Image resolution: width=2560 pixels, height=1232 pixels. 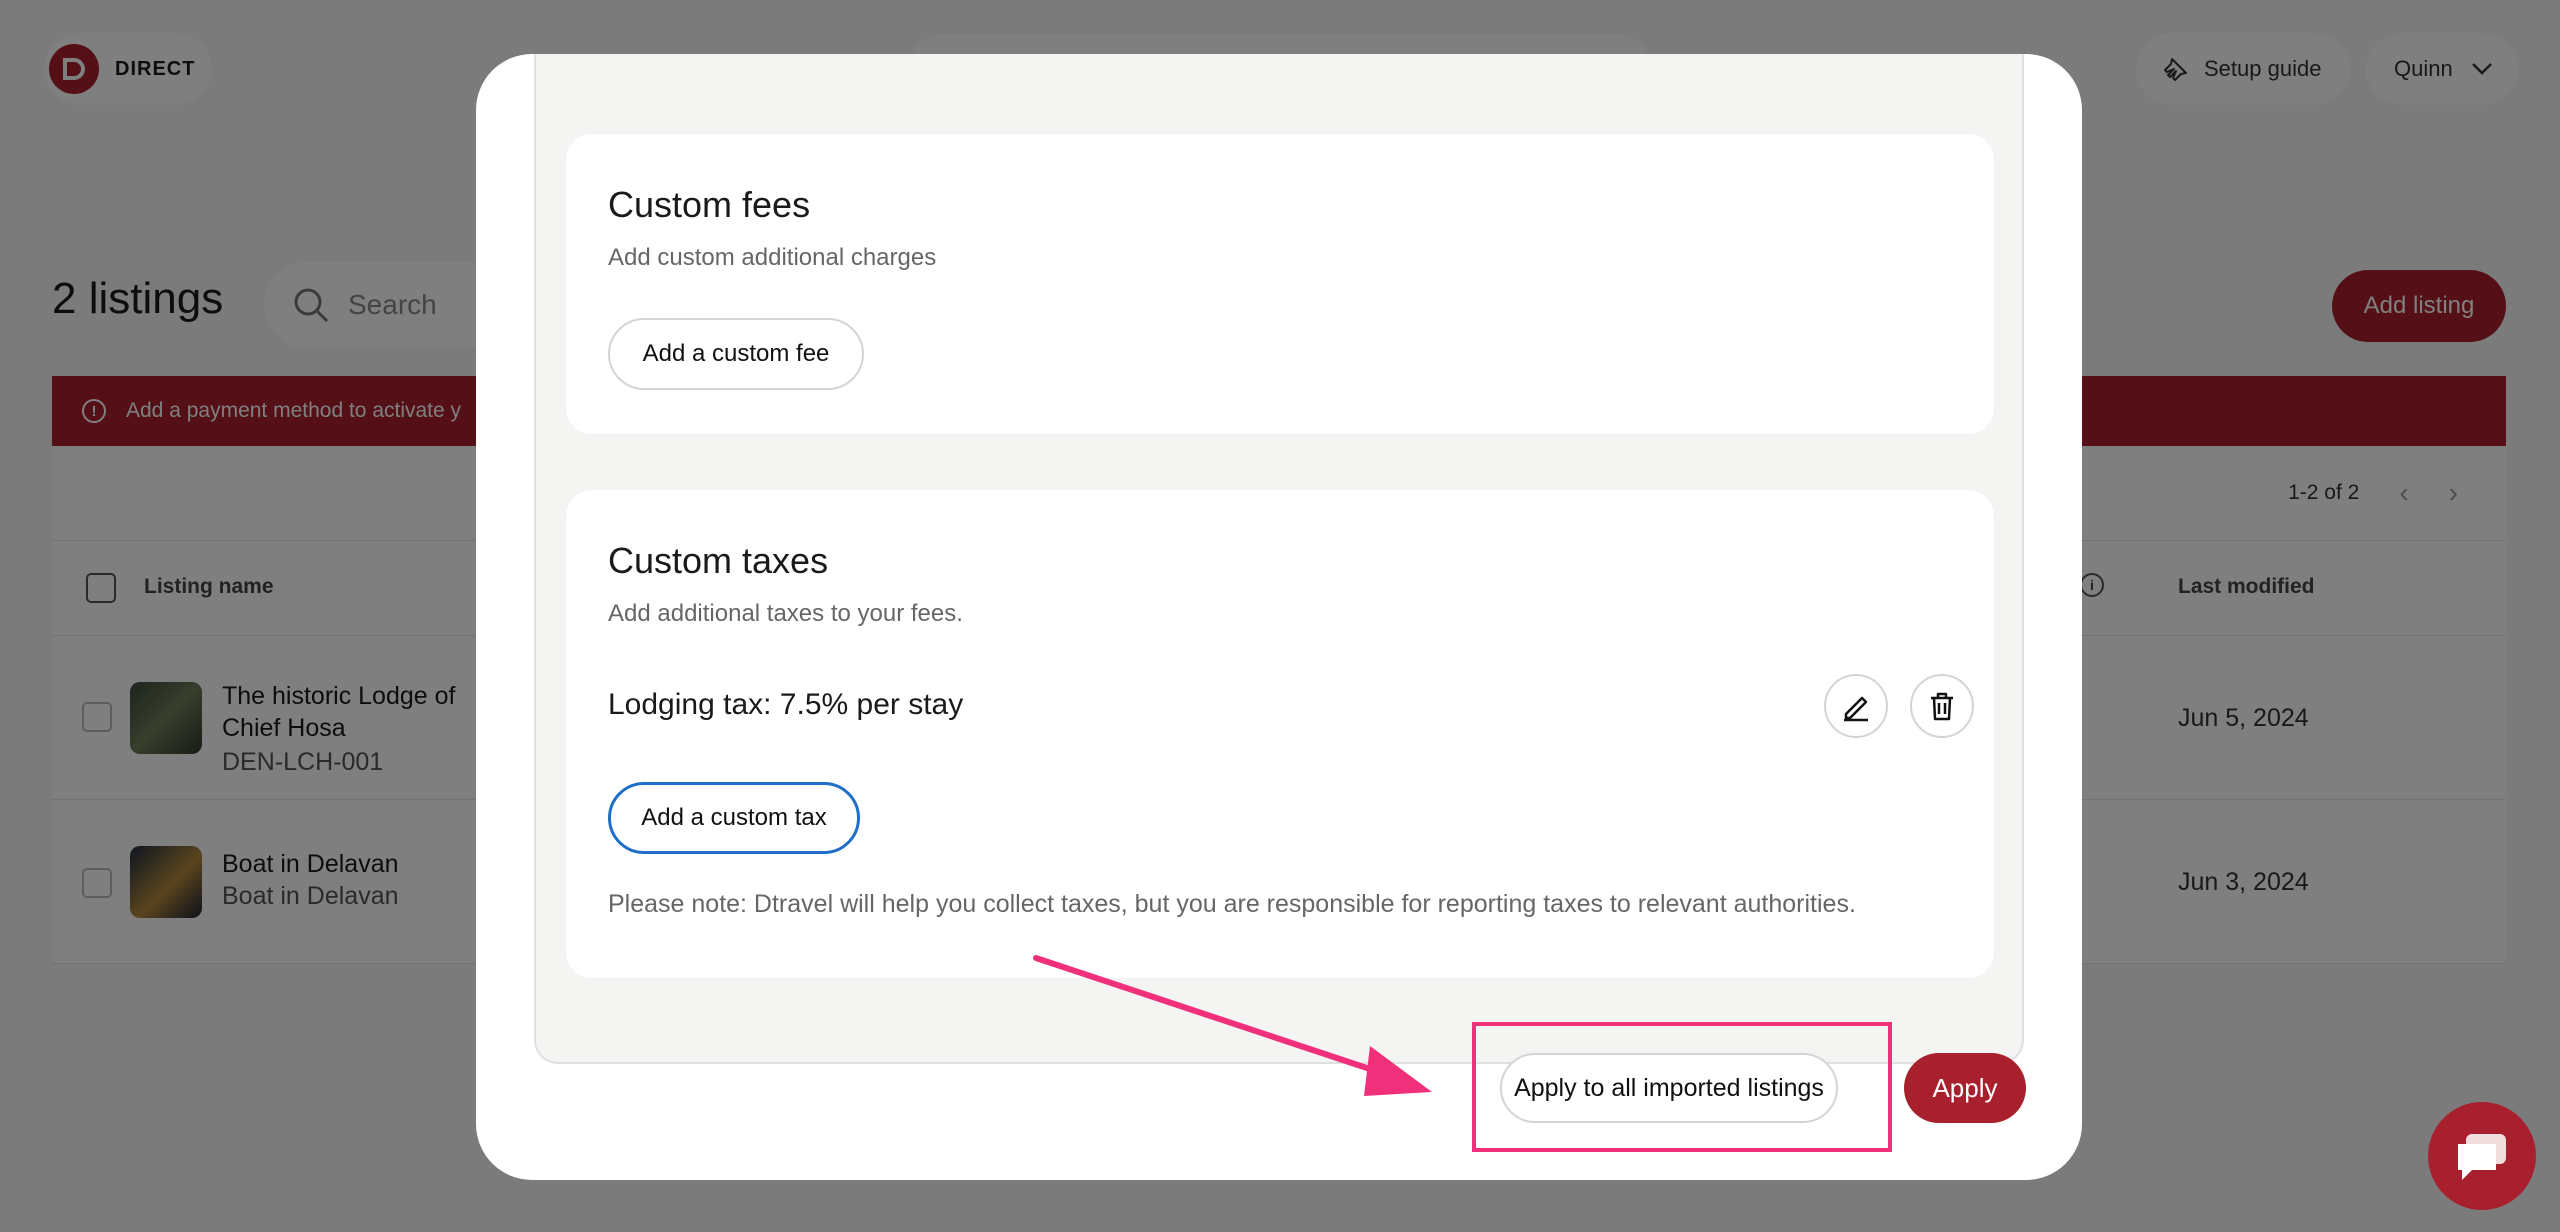 What do you see at coordinates (1682, 1087) in the screenshot?
I see `annotation-highlight-box` at bounding box center [1682, 1087].